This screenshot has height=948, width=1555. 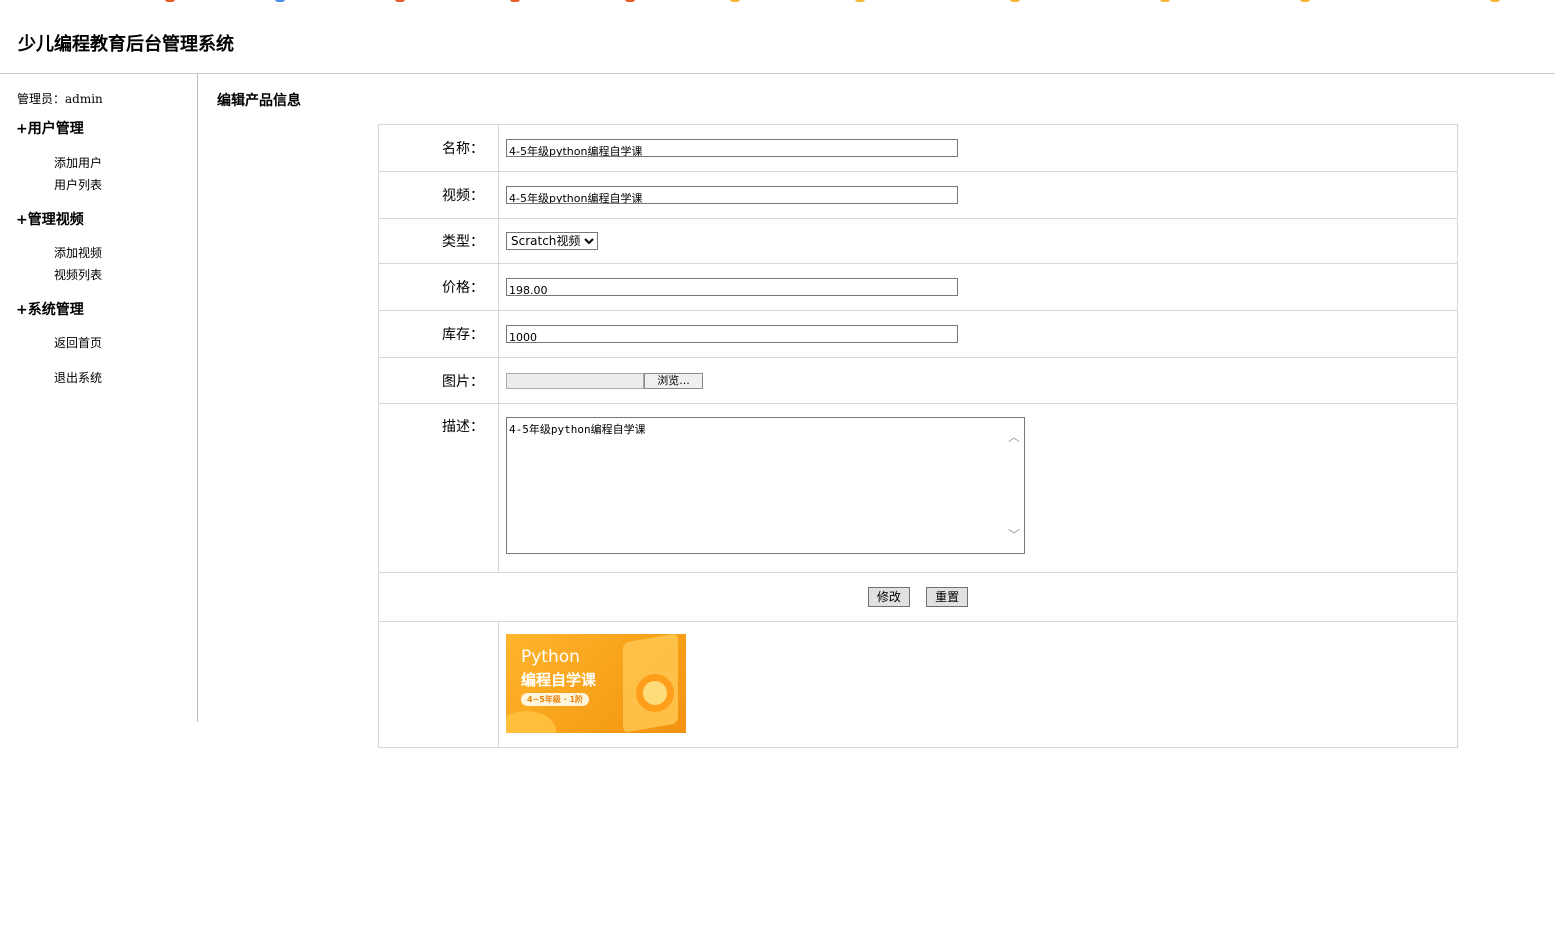 What do you see at coordinates (918, 684) in the screenshot?
I see `form-row-preview: Python 编程自学课 4~5年级 · 1阶` at bounding box center [918, 684].